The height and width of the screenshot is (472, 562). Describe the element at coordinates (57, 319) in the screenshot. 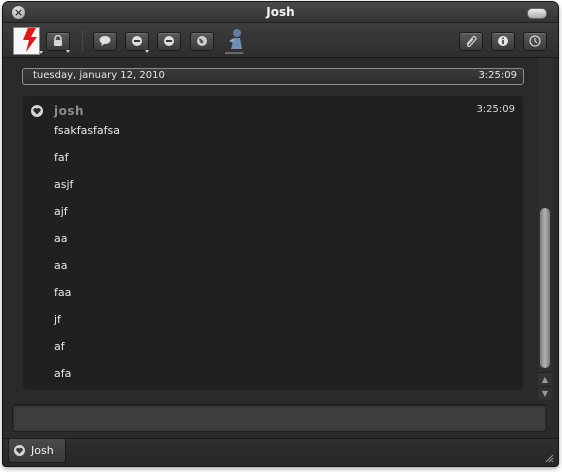

I see `message-line: jf` at that location.